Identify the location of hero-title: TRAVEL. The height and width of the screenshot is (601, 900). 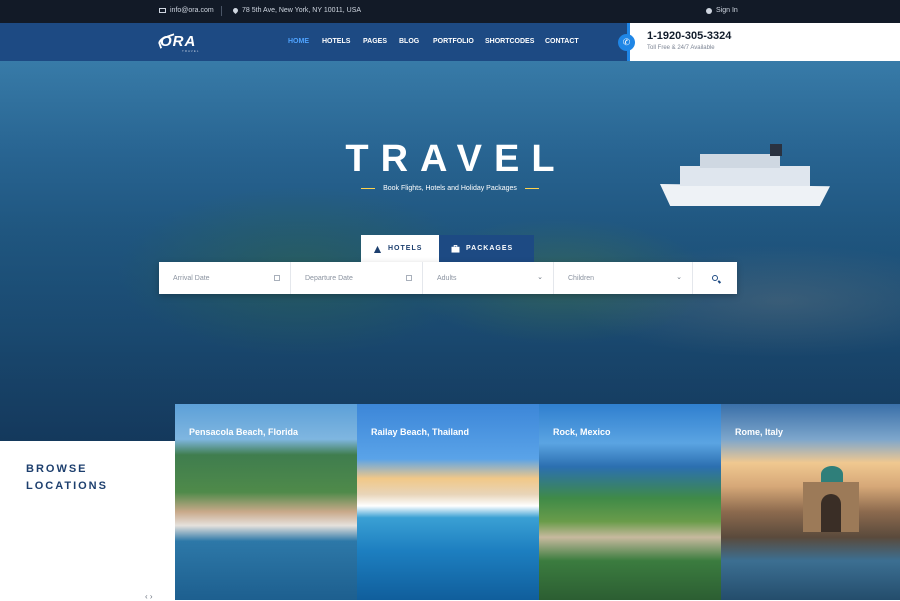
(456, 159).